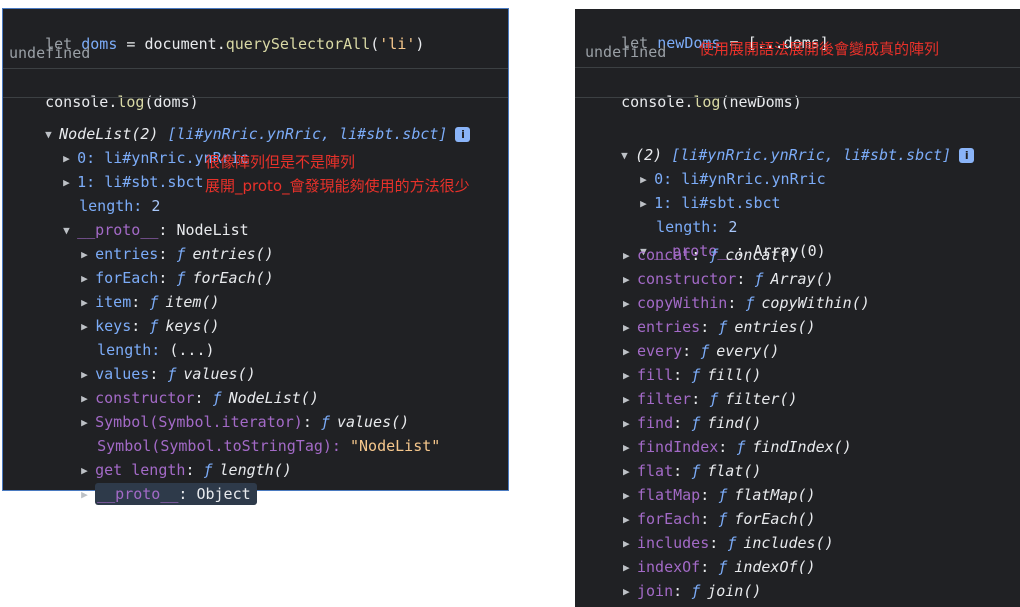 This screenshot has width=1020, height=607. I want to click on array-method-constructor: ▶ constructor: ƒ Array(), so click(728, 279).